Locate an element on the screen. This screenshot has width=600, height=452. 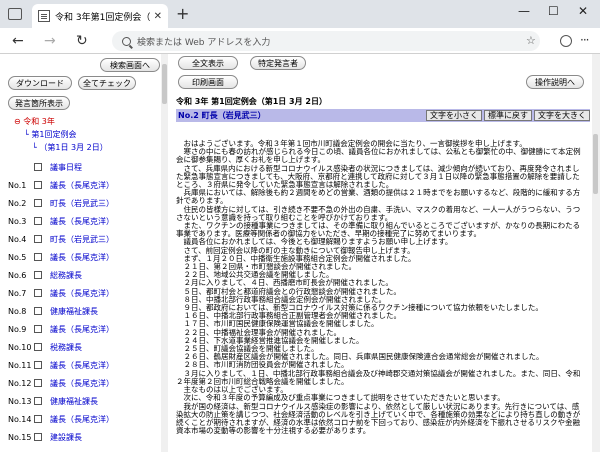
left-scrollbar is located at coordinates (164, 253).